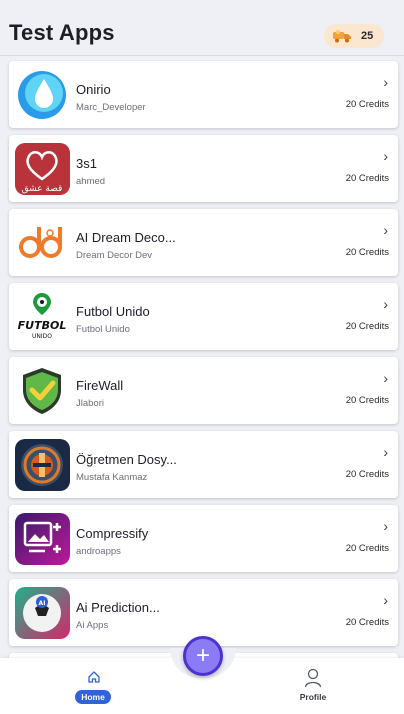  Describe the element at coordinates (42, 391) in the screenshot. I see `shield-check-icon` at that location.